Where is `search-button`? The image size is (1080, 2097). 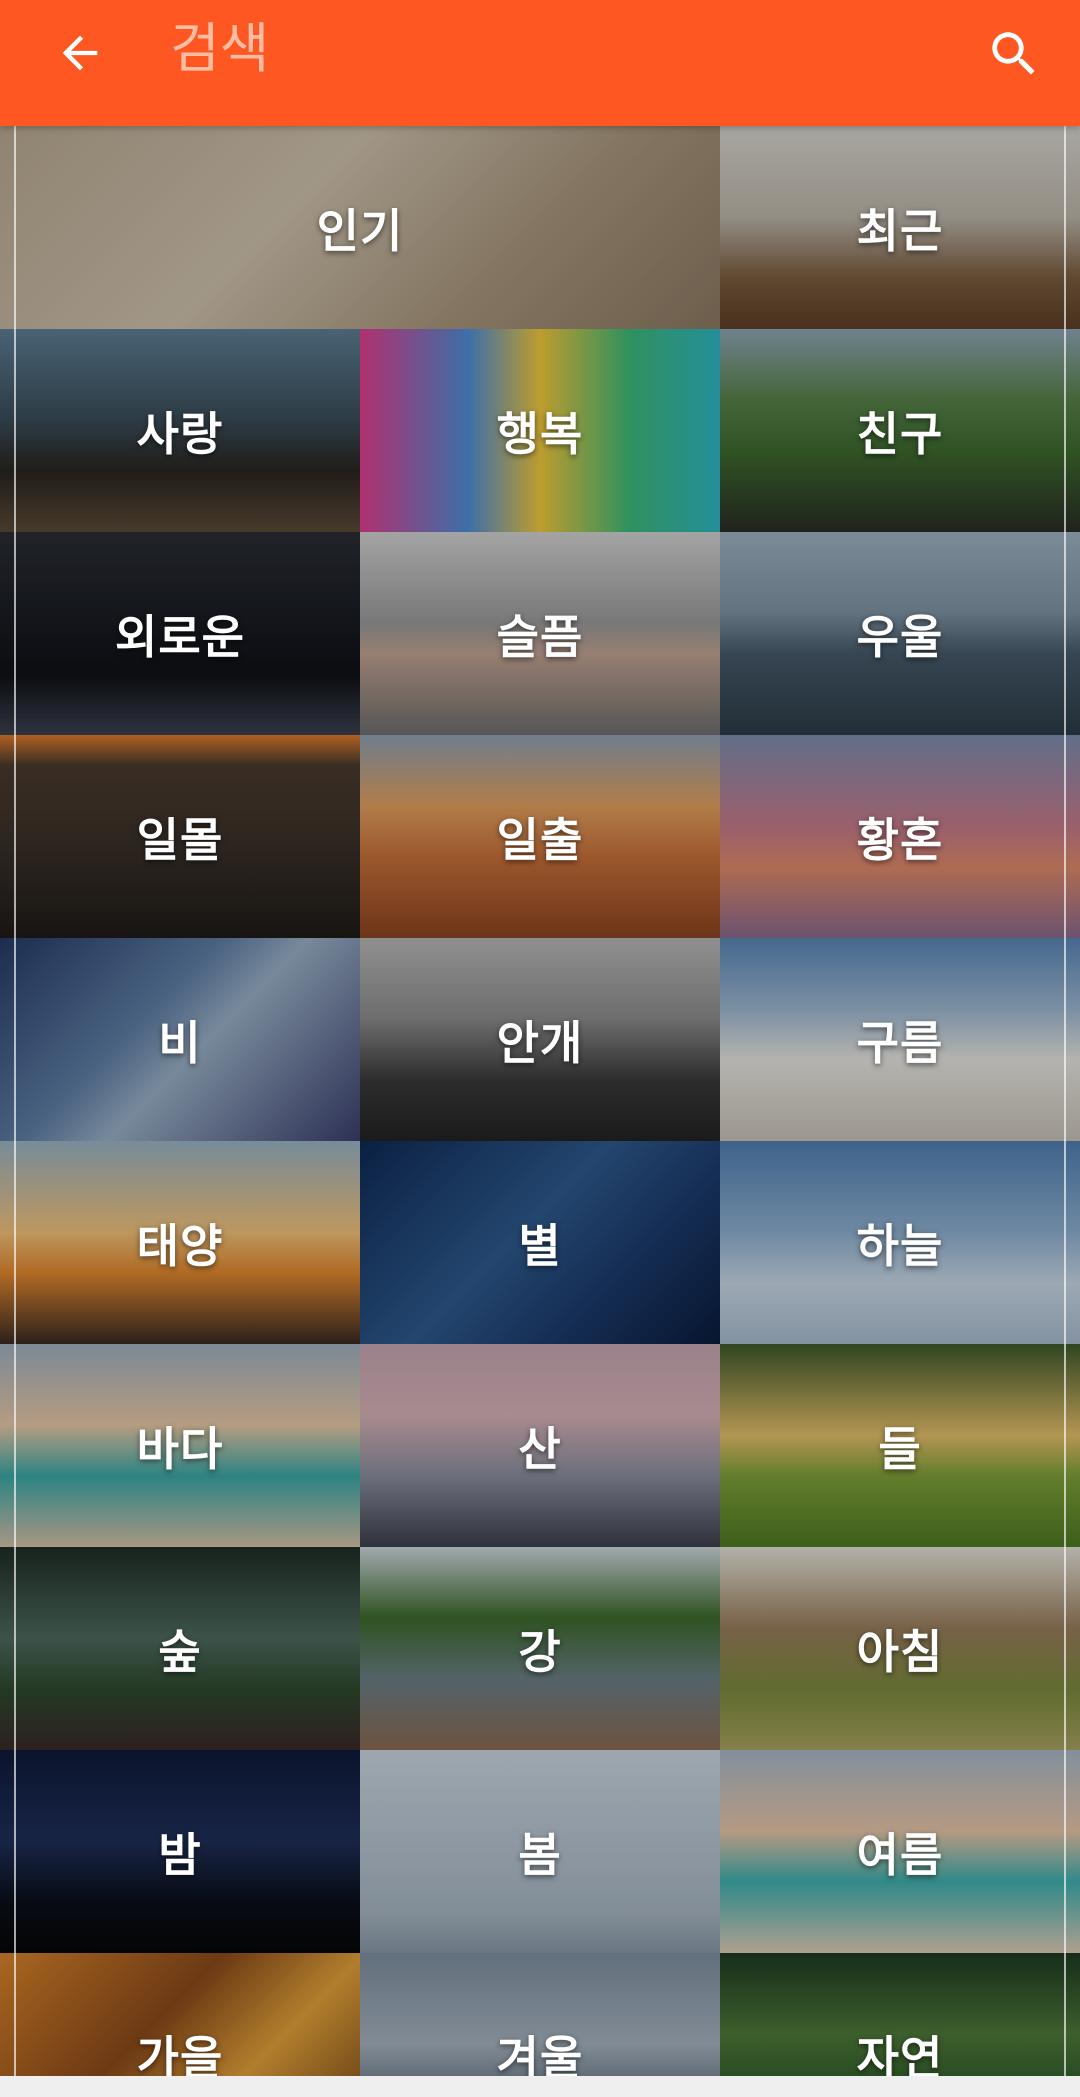 search-button is located at coordinates (1014, 54).